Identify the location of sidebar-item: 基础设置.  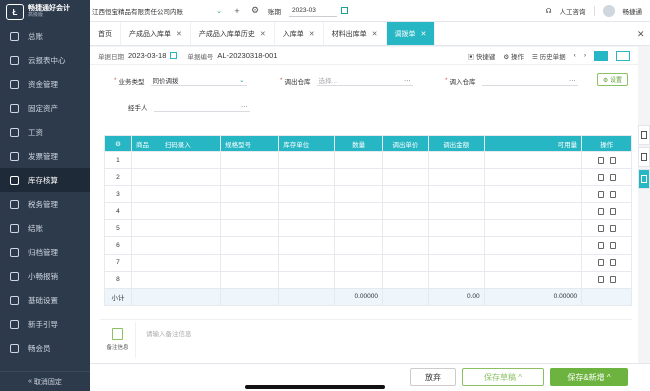
(45, 300).